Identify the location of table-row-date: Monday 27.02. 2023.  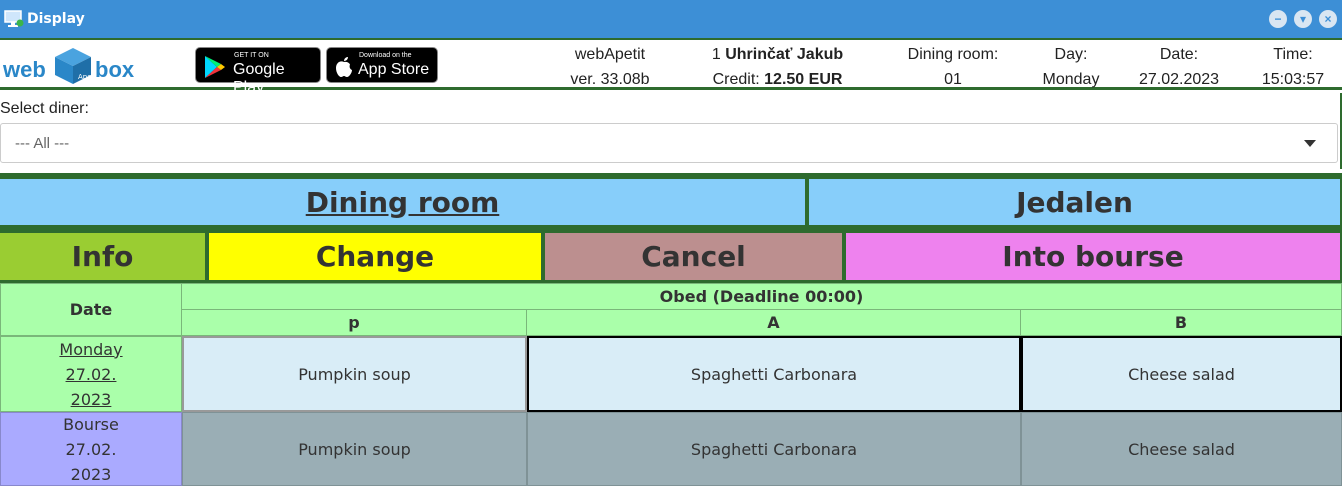
(91, 374).